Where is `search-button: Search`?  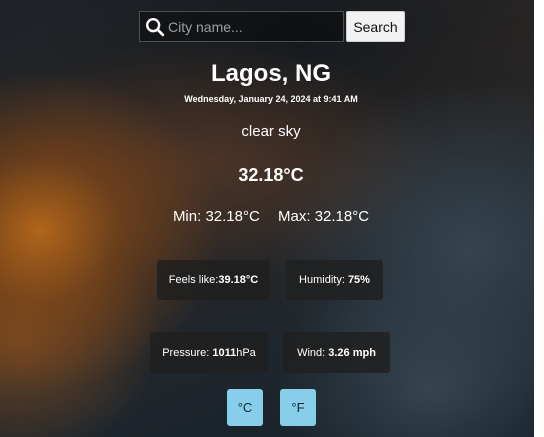 search-button: Search is located at coordinates (375, 26).